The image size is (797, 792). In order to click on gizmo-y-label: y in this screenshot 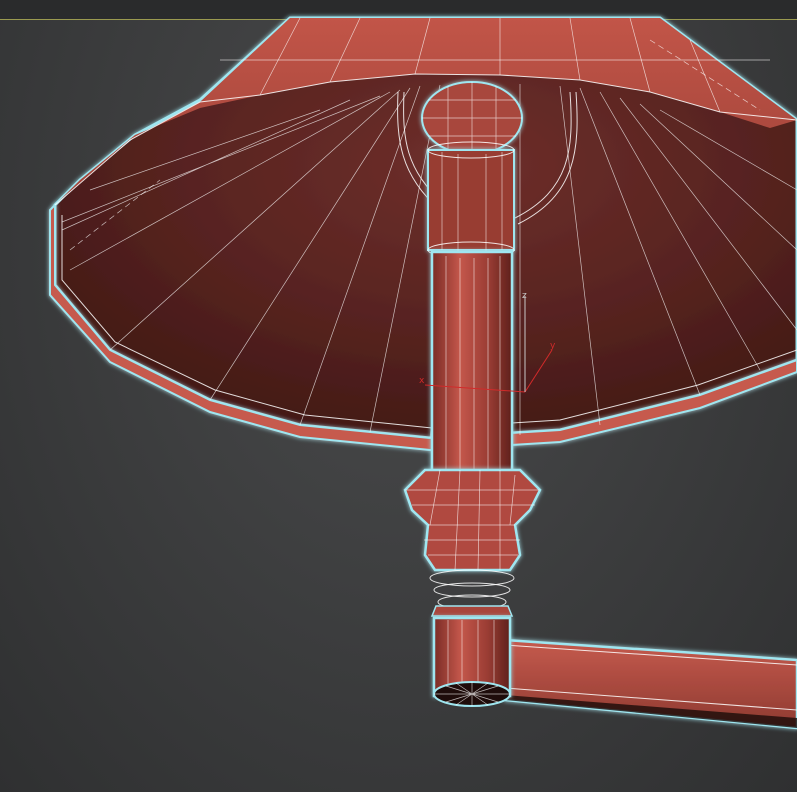, I will do `click(553, 346)`.